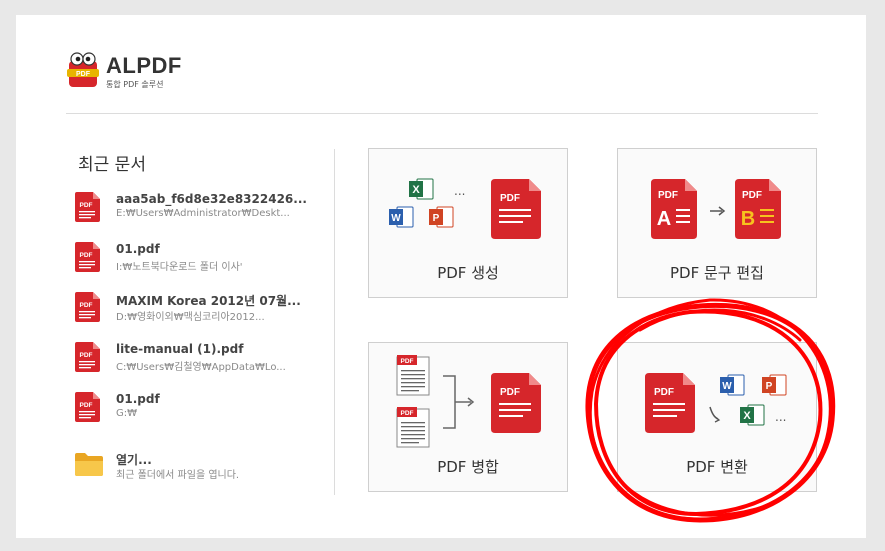 This screenshot has width=885, height=551. I want to click on app-subtitle: 통합 PDF 솔루션, so click(135, 84).